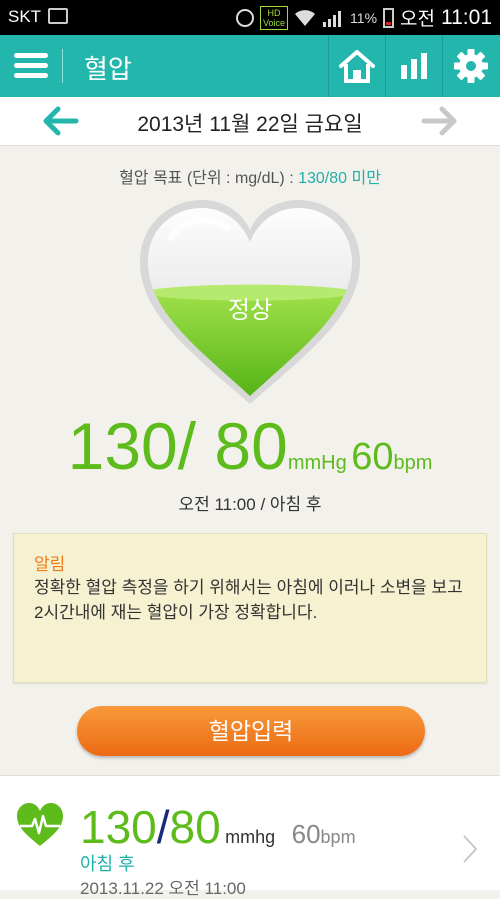 This screenshot has height=899, width=500. I want to click on history-datetime: 2013.11.22 오전 11:00, so click(163, 888).